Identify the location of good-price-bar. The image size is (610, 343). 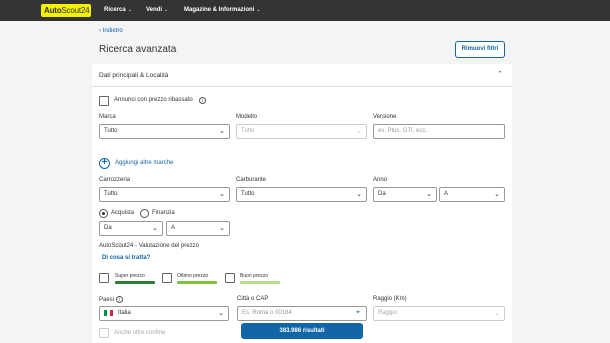
(260, 282).